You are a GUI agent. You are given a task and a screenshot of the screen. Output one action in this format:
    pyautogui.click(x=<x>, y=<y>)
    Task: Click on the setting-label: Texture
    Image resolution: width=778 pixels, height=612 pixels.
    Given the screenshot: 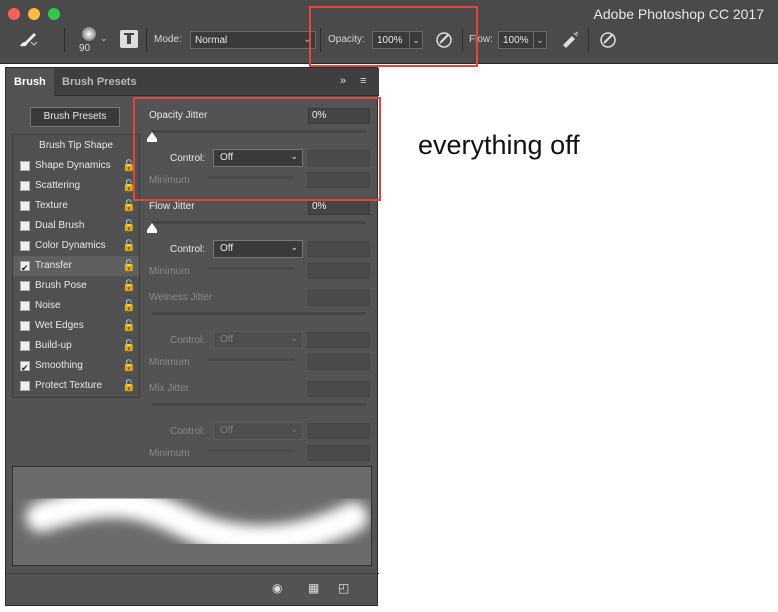 What is the action you would take?
    pyautogui.click(x=51, y=205)
    